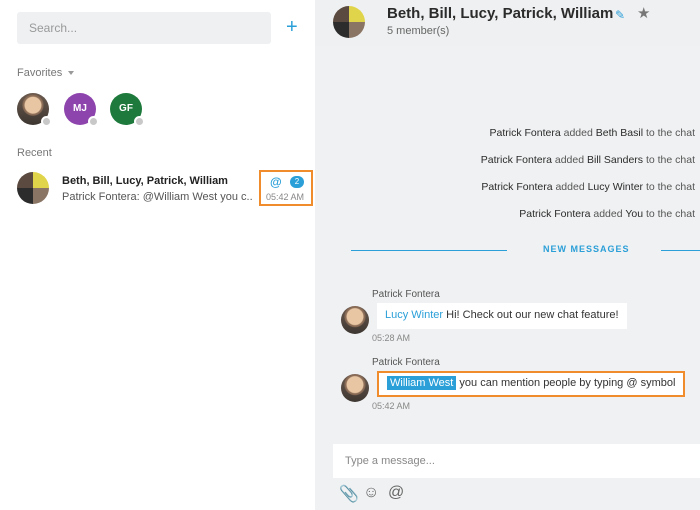 This screenshot has width=700, height=510. What do you see at coordinates (40, 73) in the screenshot?
I see `favorites-label: Favorites` at bounding box center [40, 73].